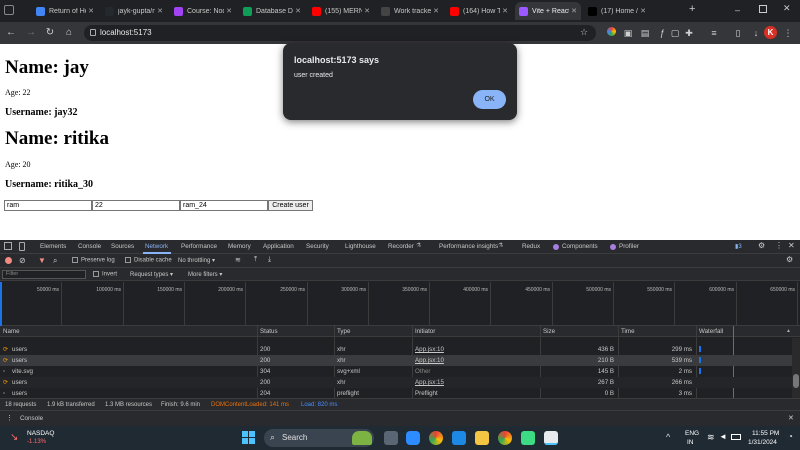  Describe the element at coordinates (239, 246) in the screenshot. I see `devtools-tab-memory: Memory` at that location.